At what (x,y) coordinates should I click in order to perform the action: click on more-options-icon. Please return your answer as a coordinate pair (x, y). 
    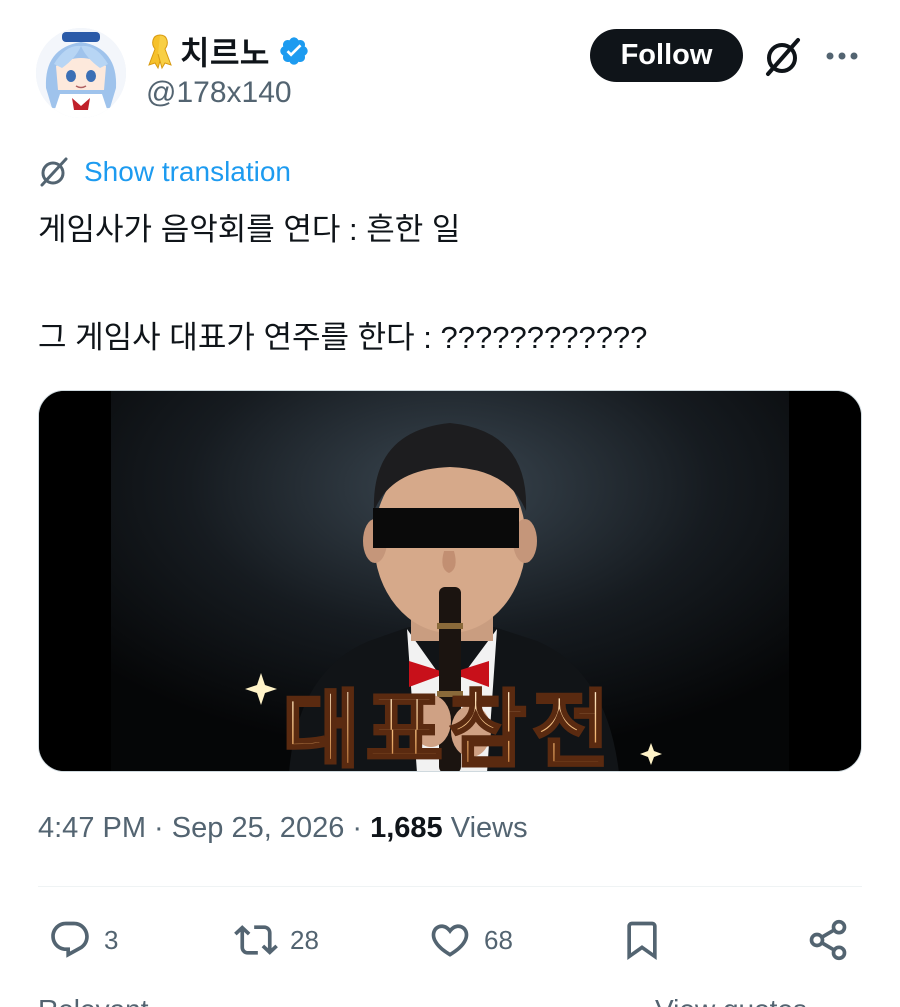
    Looking at the image, I should click on (842, 56).